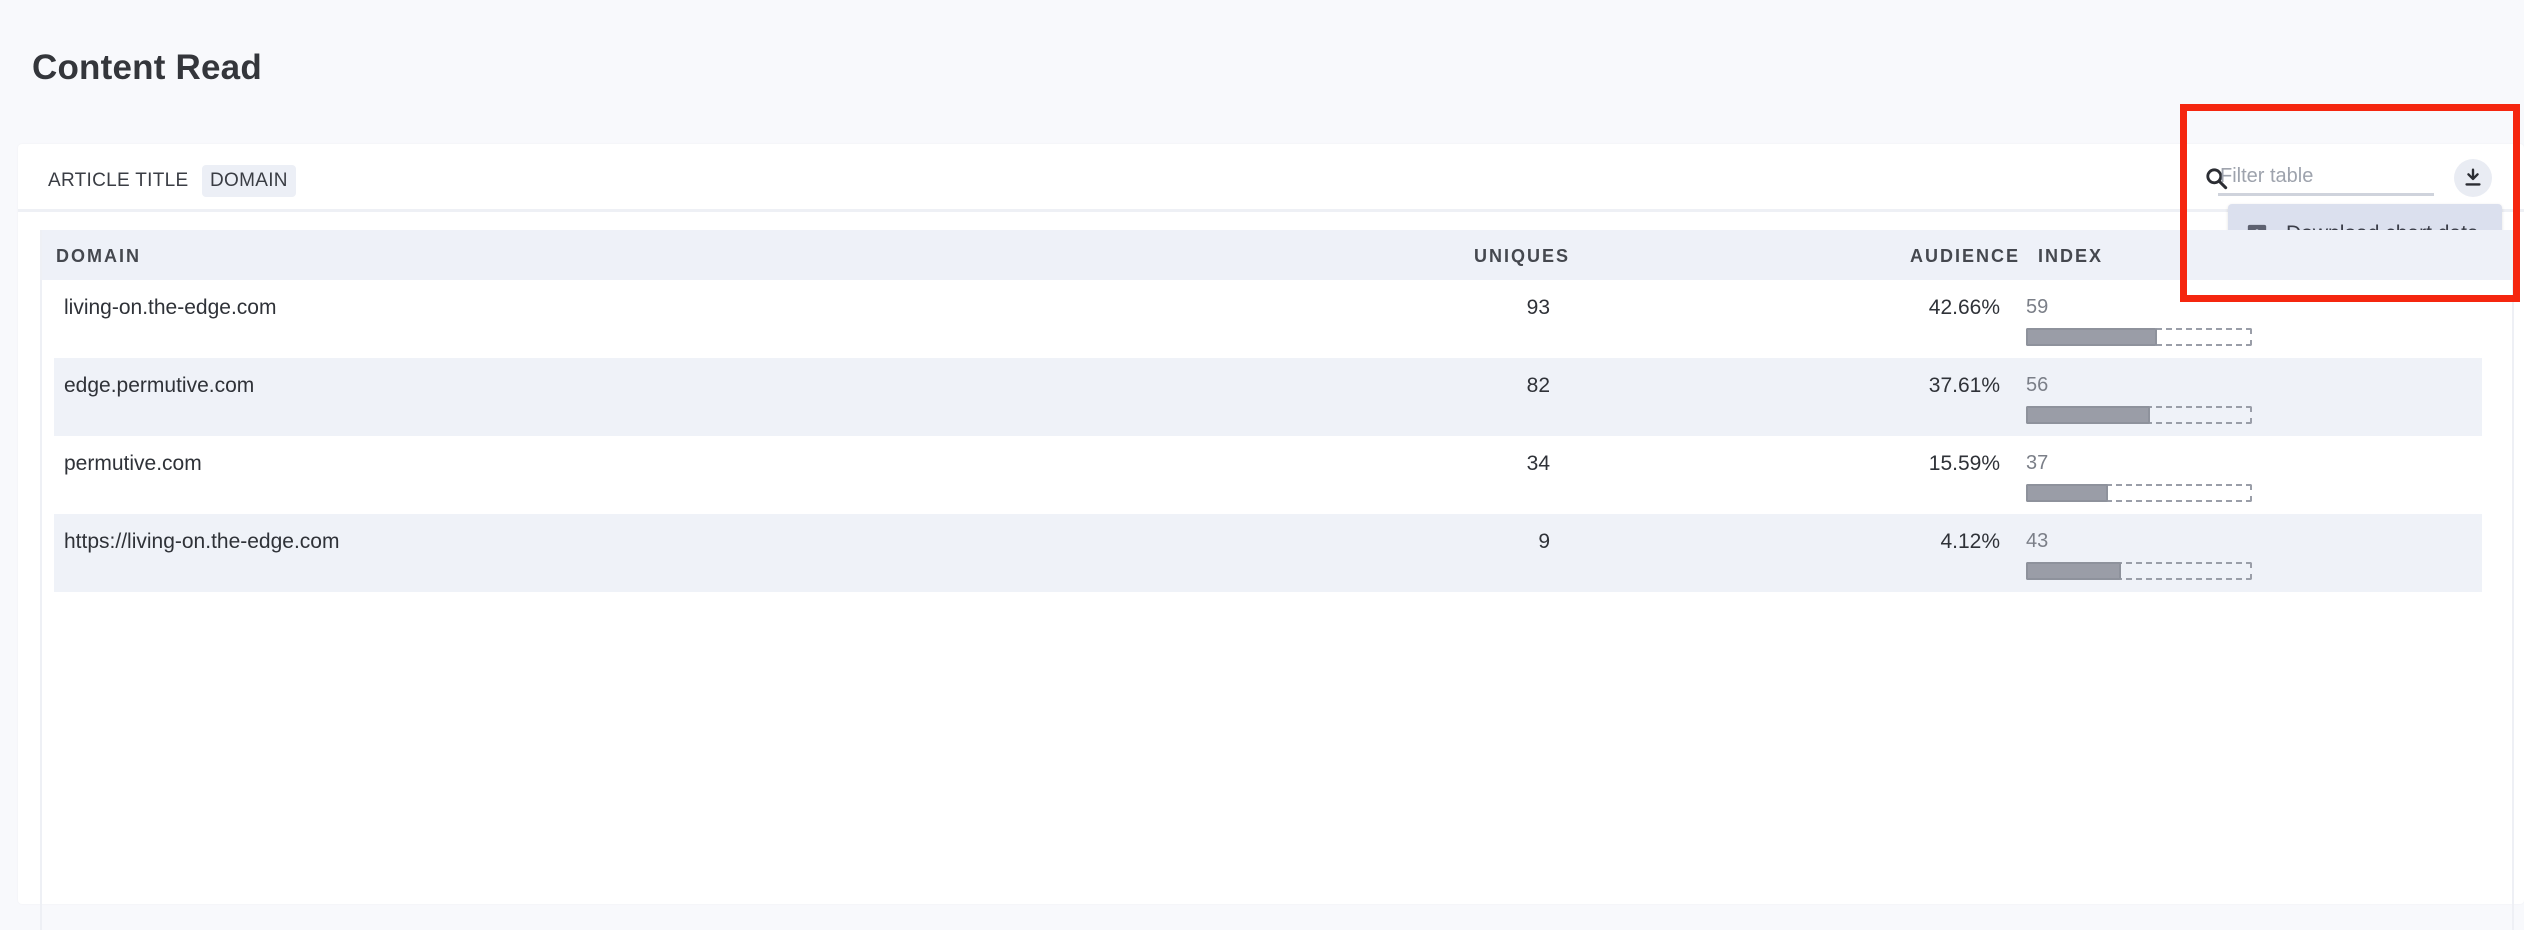 The width and height of the screenshot is (2524, 930). What do you see at coordinates (1965, 256) in the screenshot?
I see `column-header-audience: AUDIENCE` at bounding box center [1965, 256].